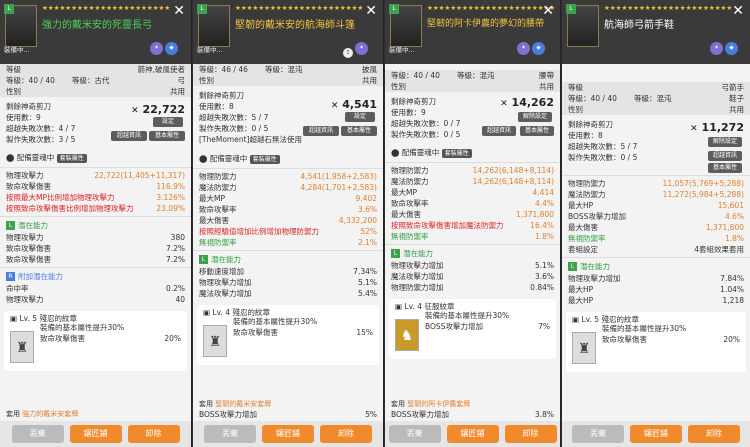 This screenshot has width=750, height=447. I want to click on badges: ✦ ◆, so click(164, 48).